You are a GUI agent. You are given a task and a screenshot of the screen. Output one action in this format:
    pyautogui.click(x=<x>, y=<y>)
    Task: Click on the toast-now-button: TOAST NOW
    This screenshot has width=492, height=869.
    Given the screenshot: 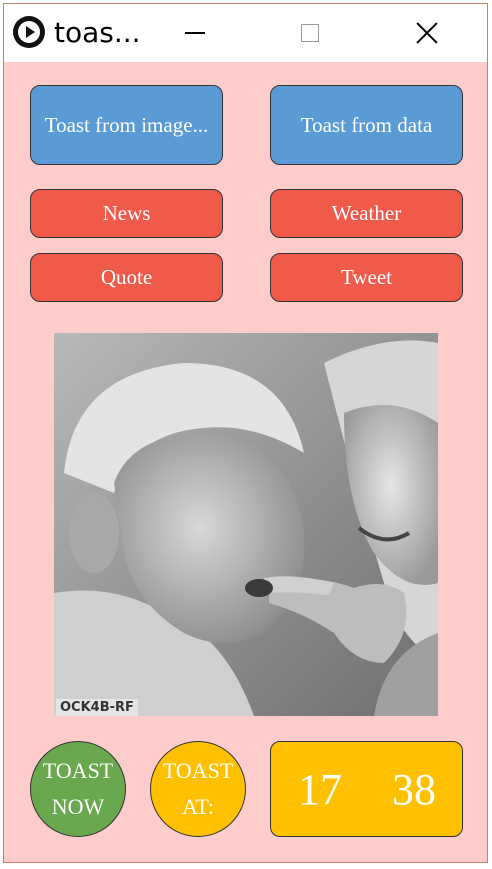 What is the action you would take?
    pyautogui.click(x=78, y=789)
    